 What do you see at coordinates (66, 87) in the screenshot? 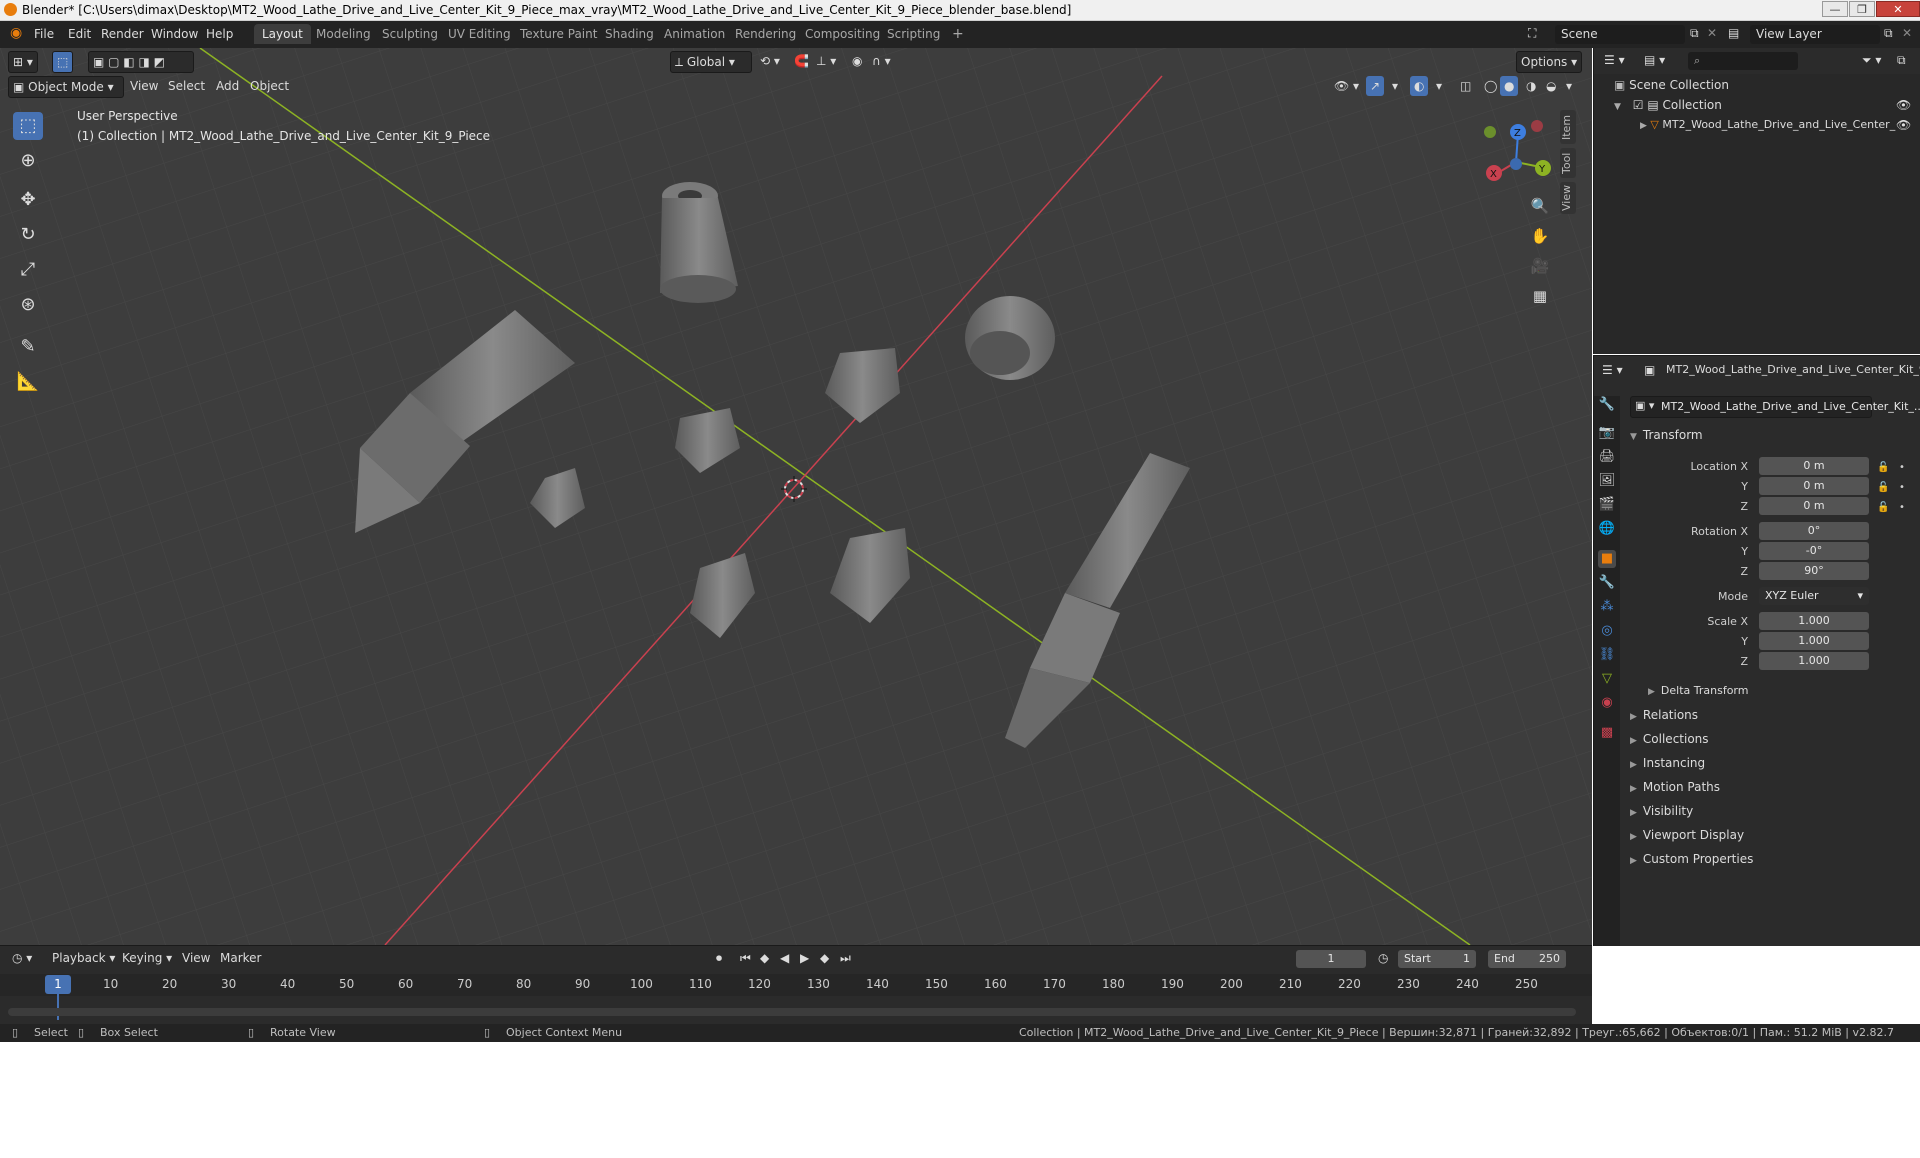
I see `object-mode-dropdown: ▣ Object Mode ▾` at bounding box center [66, 87].